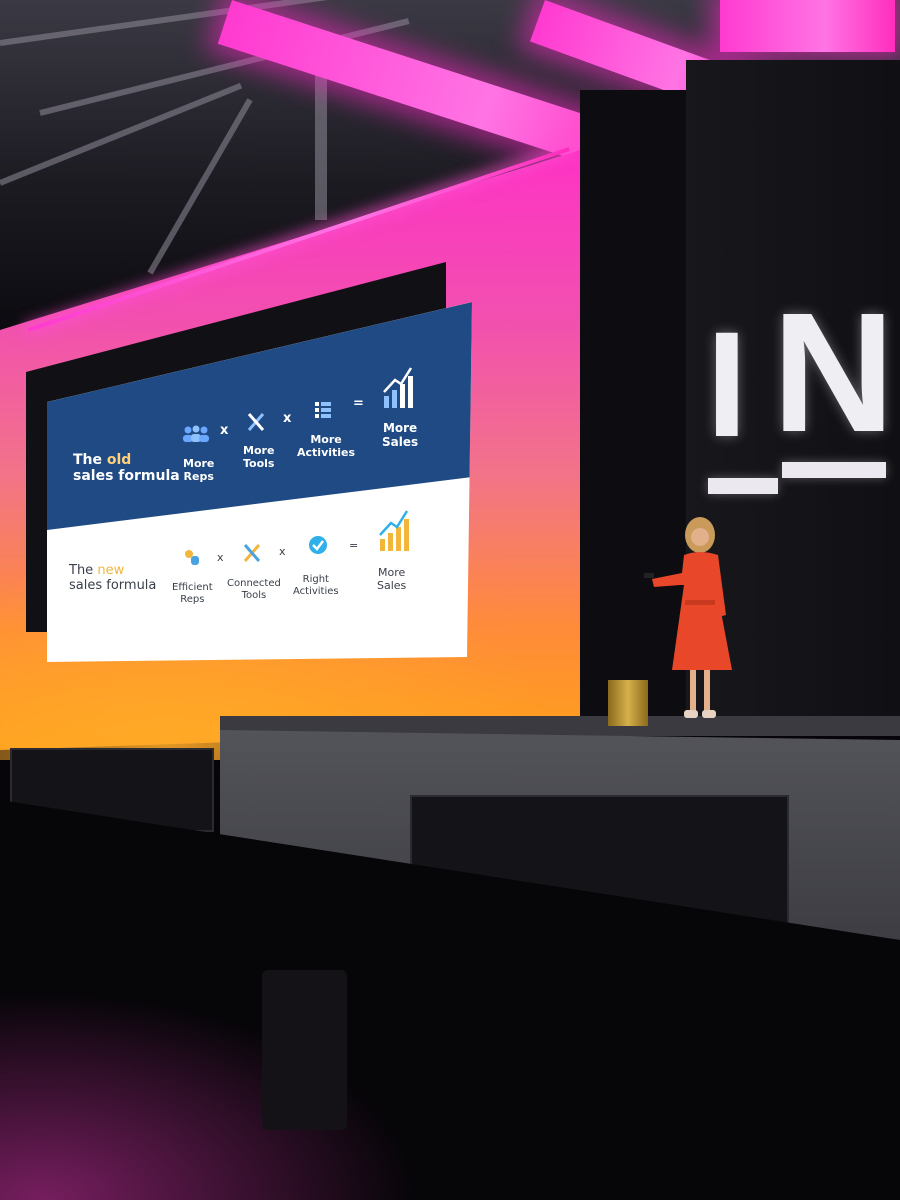 Image resolution: width=900 pixels, height=1200 pixels. I want to click on connected-tools-icon, so click(252, 553).